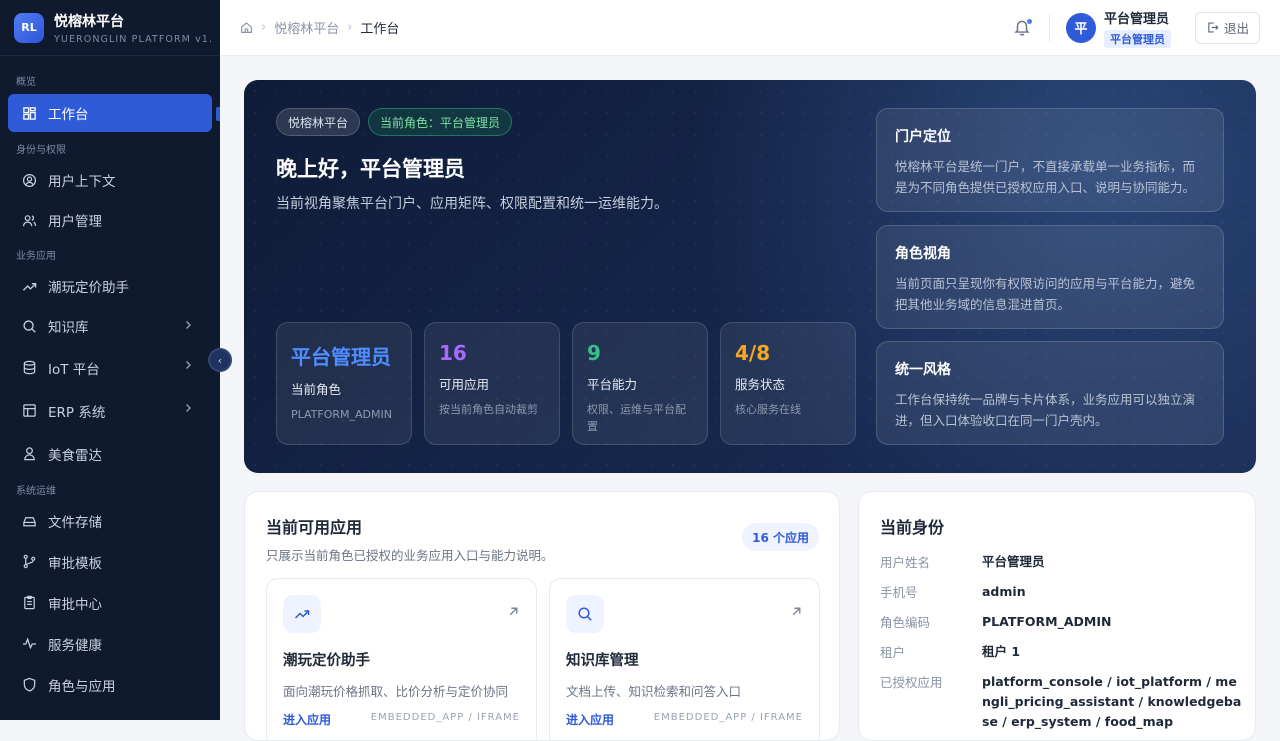 The height and width of the screenshot is (741, 1280). I want to click on info-desc: 当前页面只呈现你有权限访问的应用与平台能力，避免把其他业务域的信息混进首页。, so click(1045, 294).